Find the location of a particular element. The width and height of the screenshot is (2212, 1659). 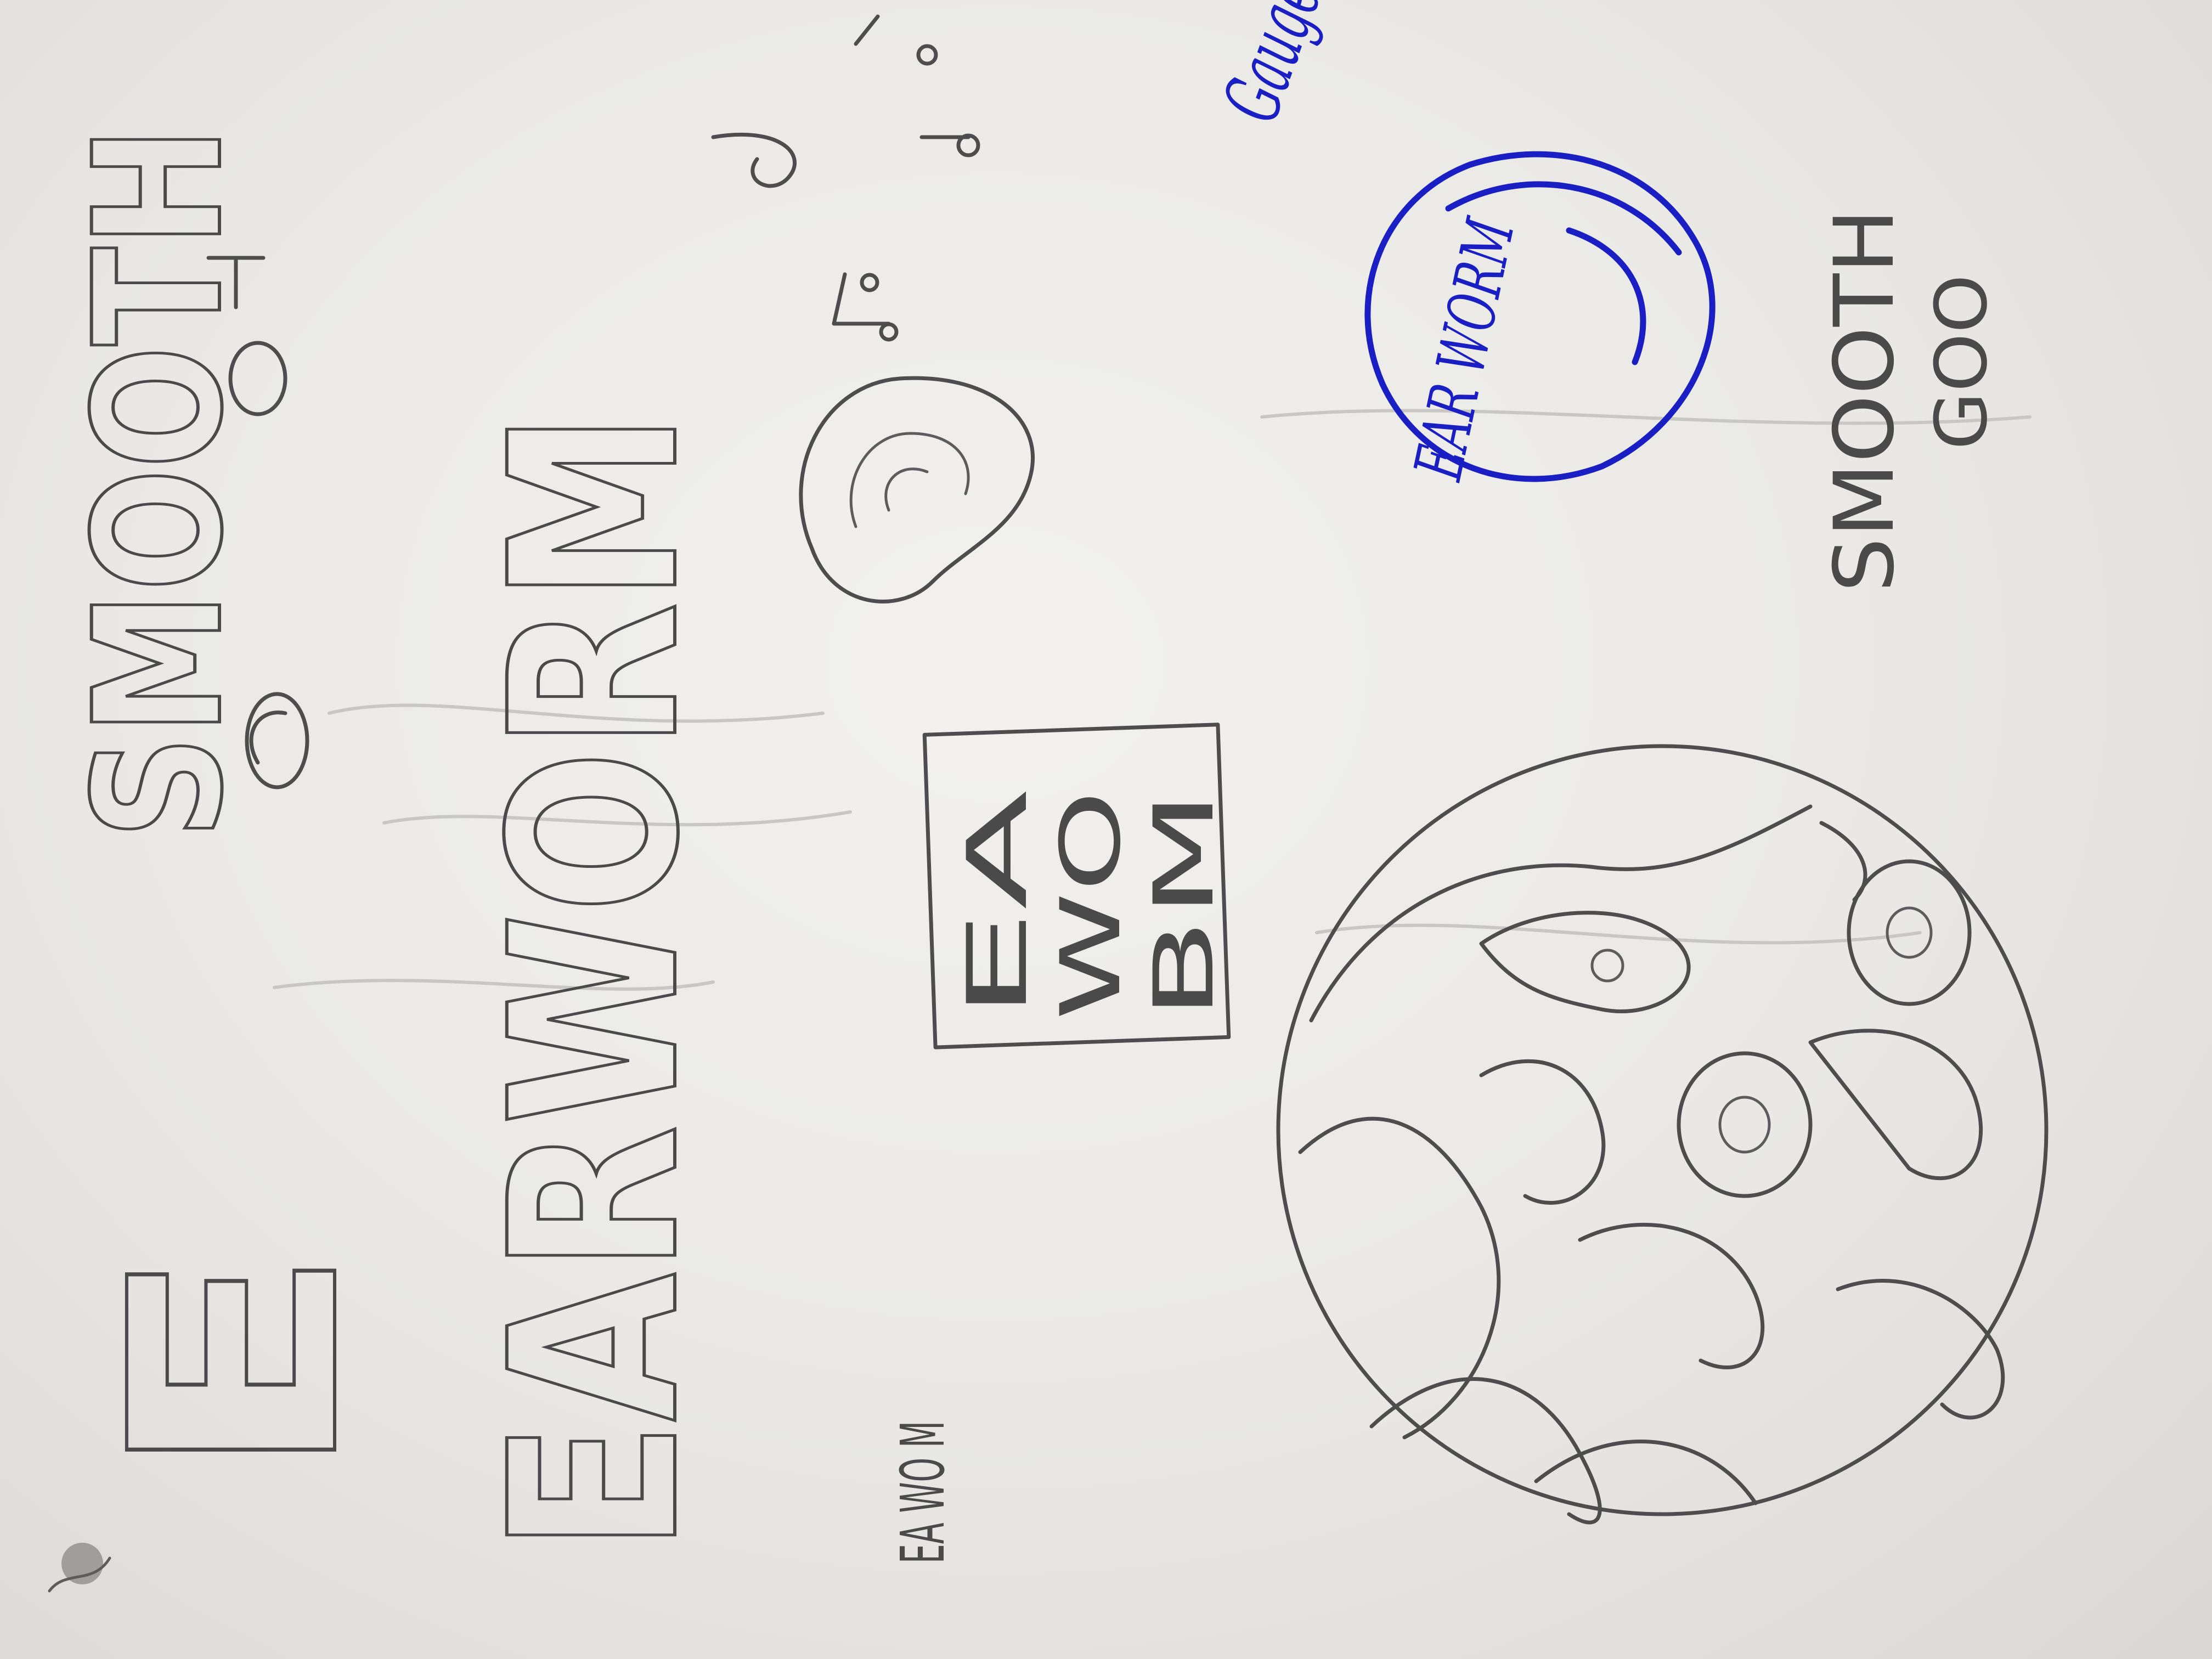

earworm-bubble-text: EARWORM is located at coordinates (596, 982).